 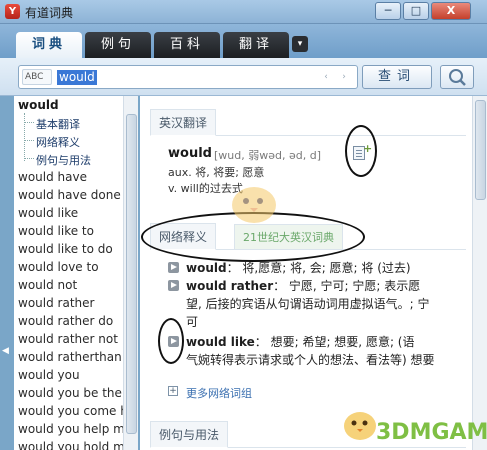 I want to click on expand-icon: +, so click(x=173, y=391).